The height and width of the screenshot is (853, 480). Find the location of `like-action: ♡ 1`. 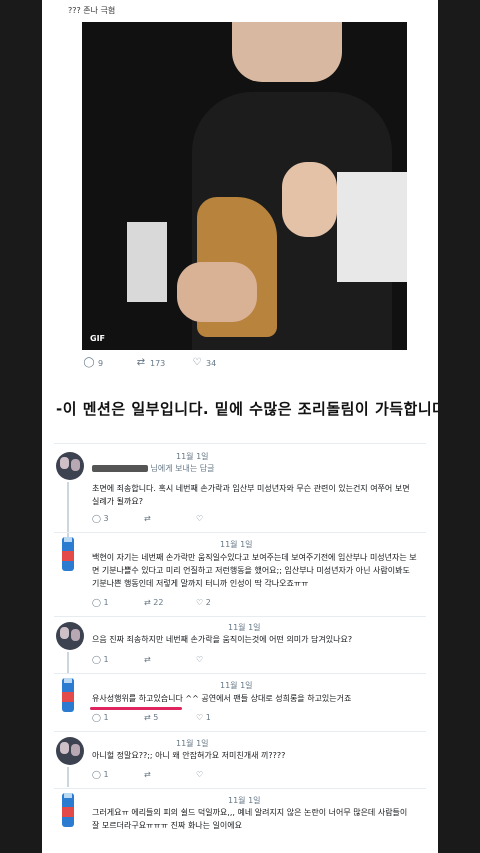

like-action: ♡ 1 is located at coordinates (203, 717).